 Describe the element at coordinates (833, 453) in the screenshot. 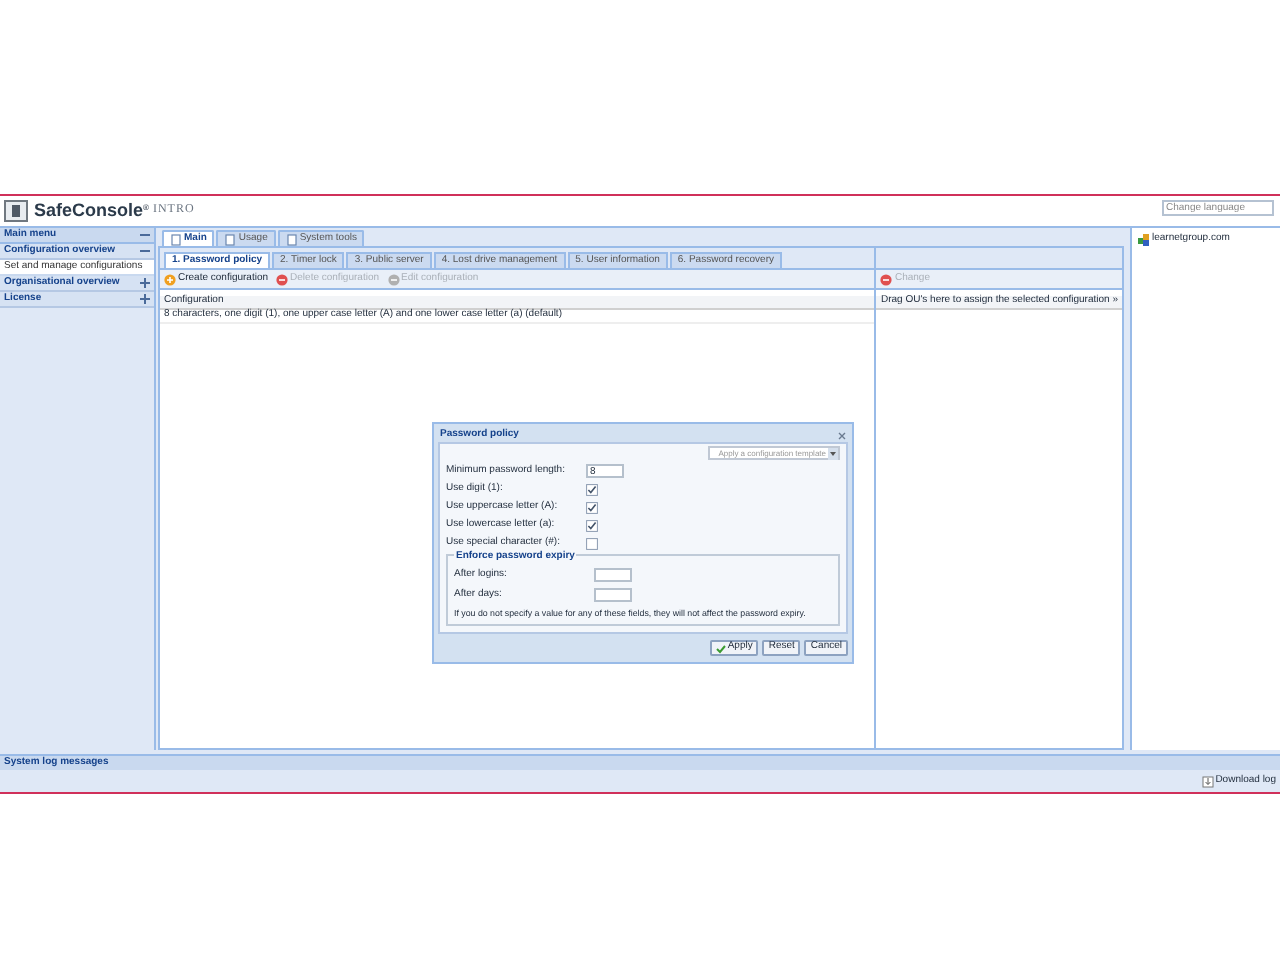

I see `dropdown-arrow-icon` at that location.